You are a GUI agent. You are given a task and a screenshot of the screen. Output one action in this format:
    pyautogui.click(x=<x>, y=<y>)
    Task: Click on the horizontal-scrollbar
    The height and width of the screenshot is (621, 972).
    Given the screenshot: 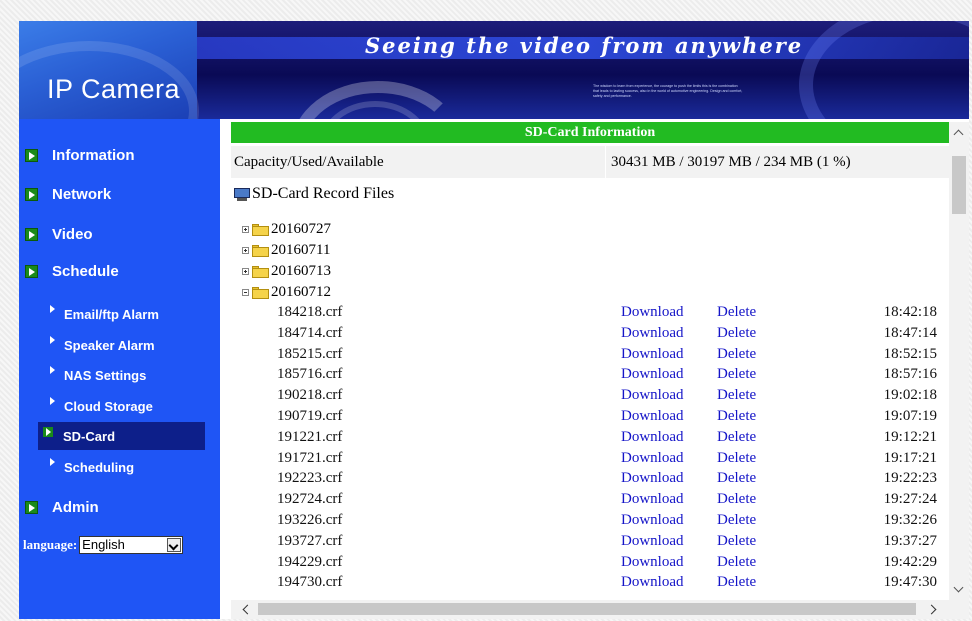 What is the action you would take?
    pyautogui.click(x=590, y=609)
    